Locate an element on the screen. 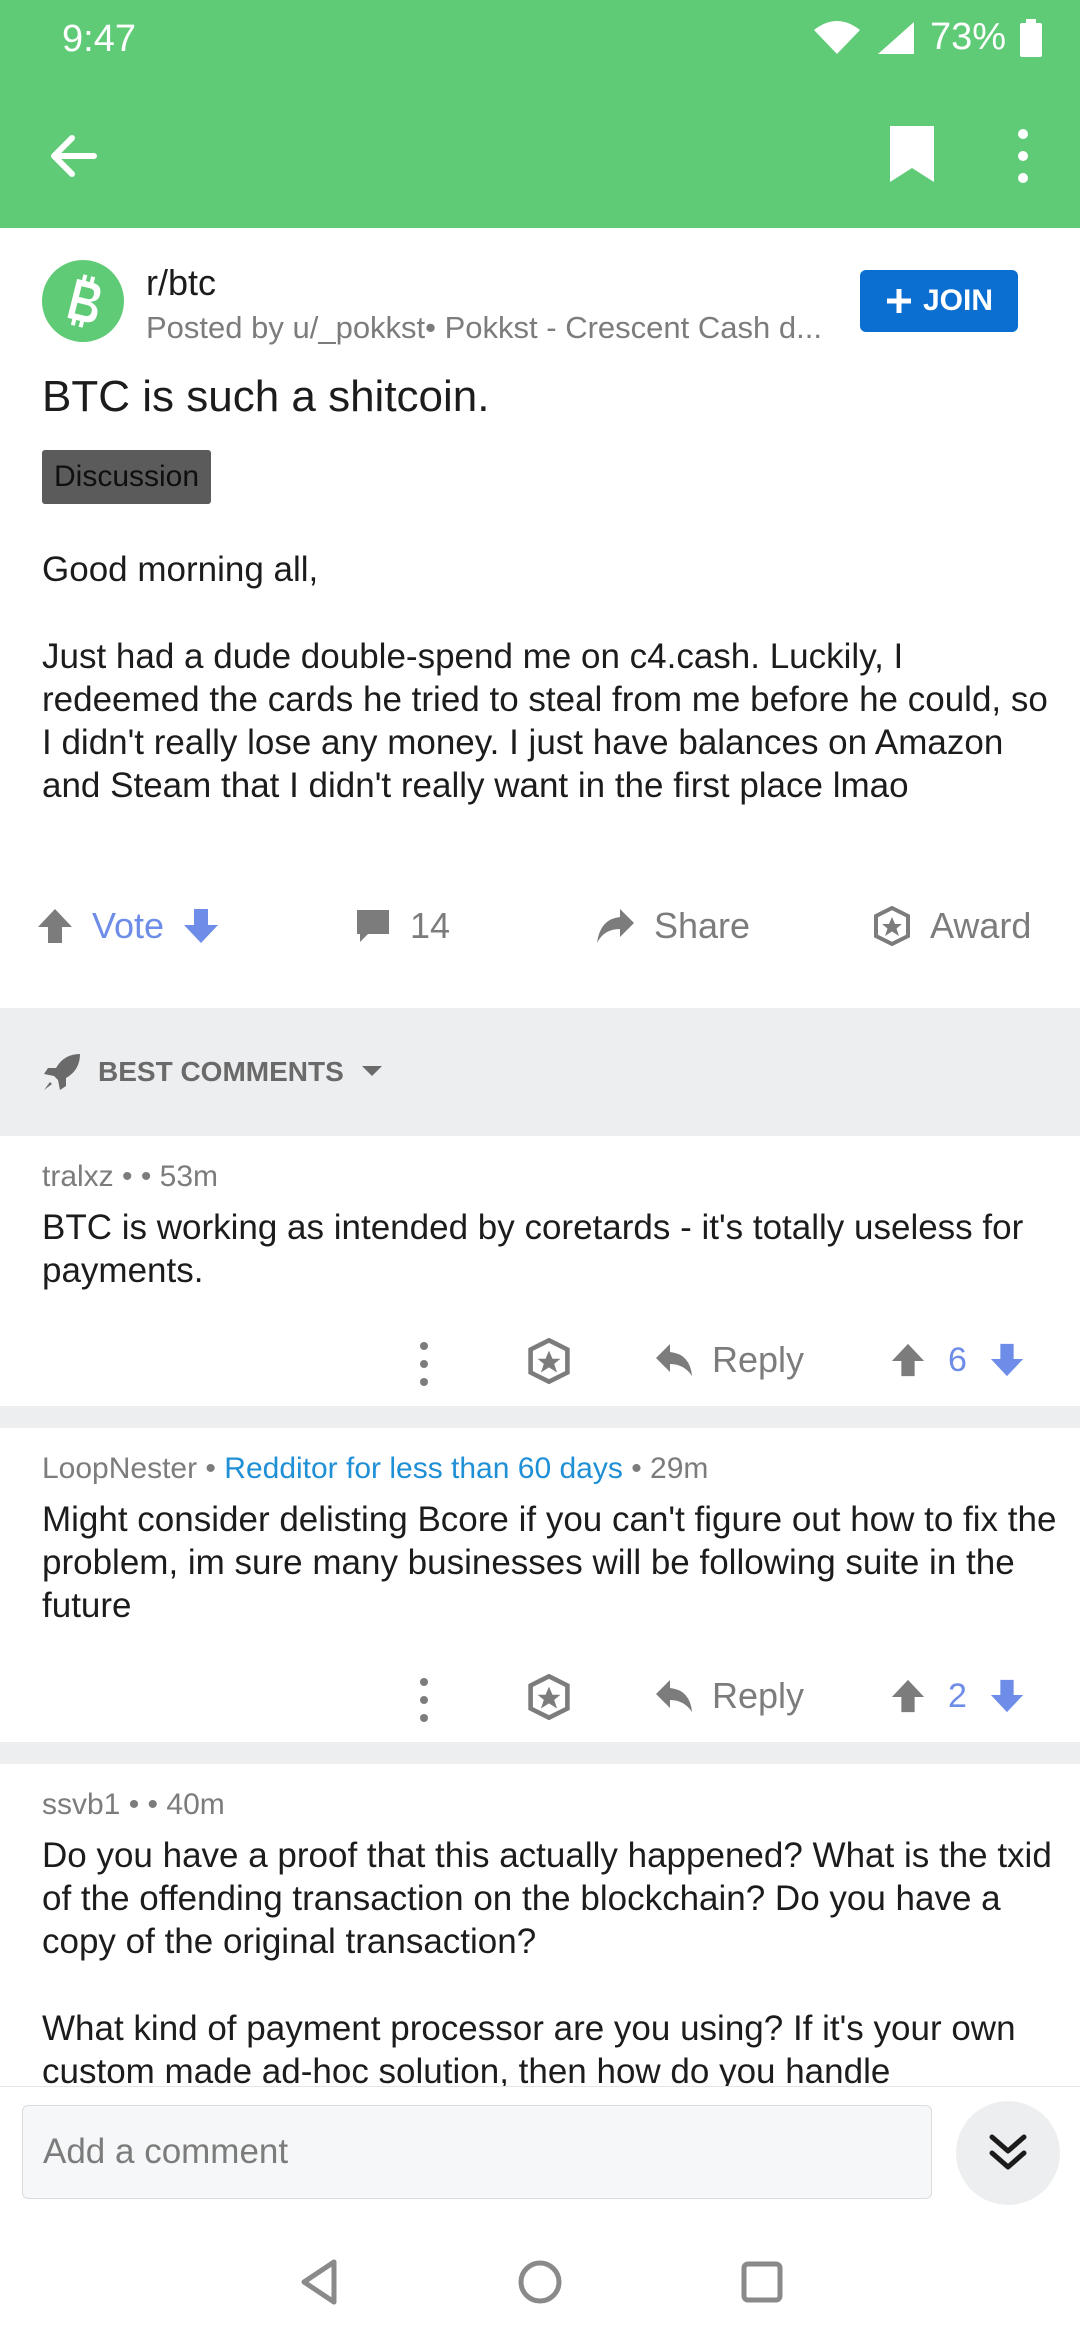 The height and width of the screenshot is (2340, 1080). comment-score: 2 is located at coordinates (957, 1695).